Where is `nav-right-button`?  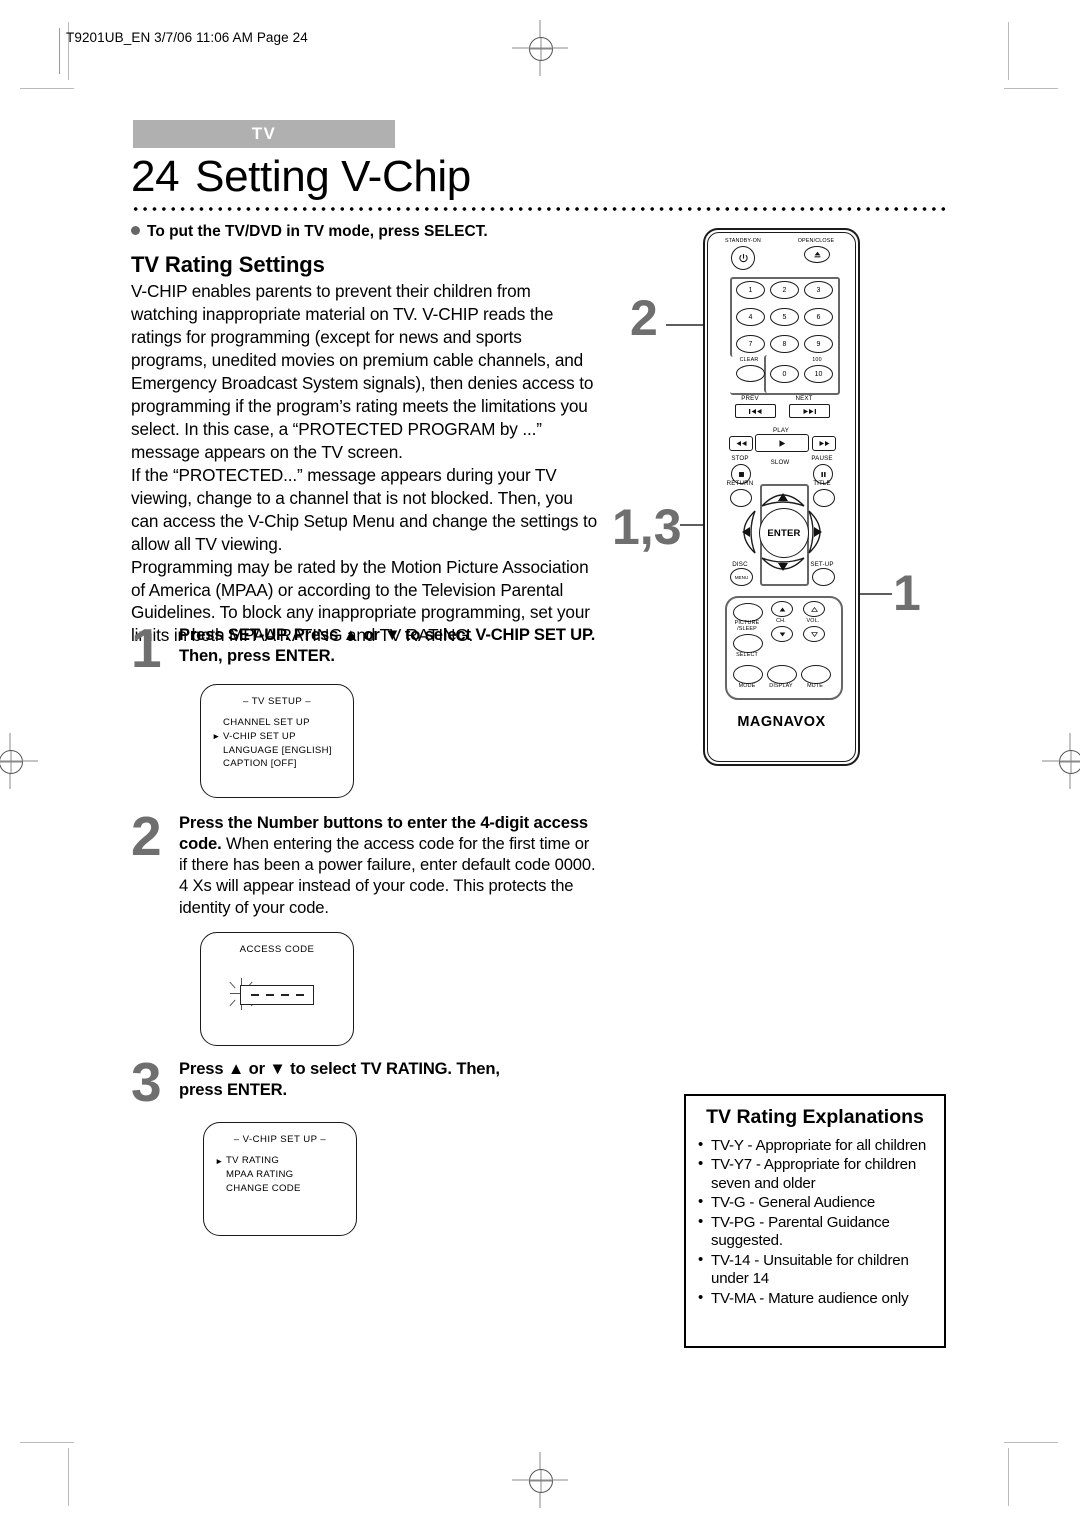
nav-right-button is located at coordinates (818, 534).